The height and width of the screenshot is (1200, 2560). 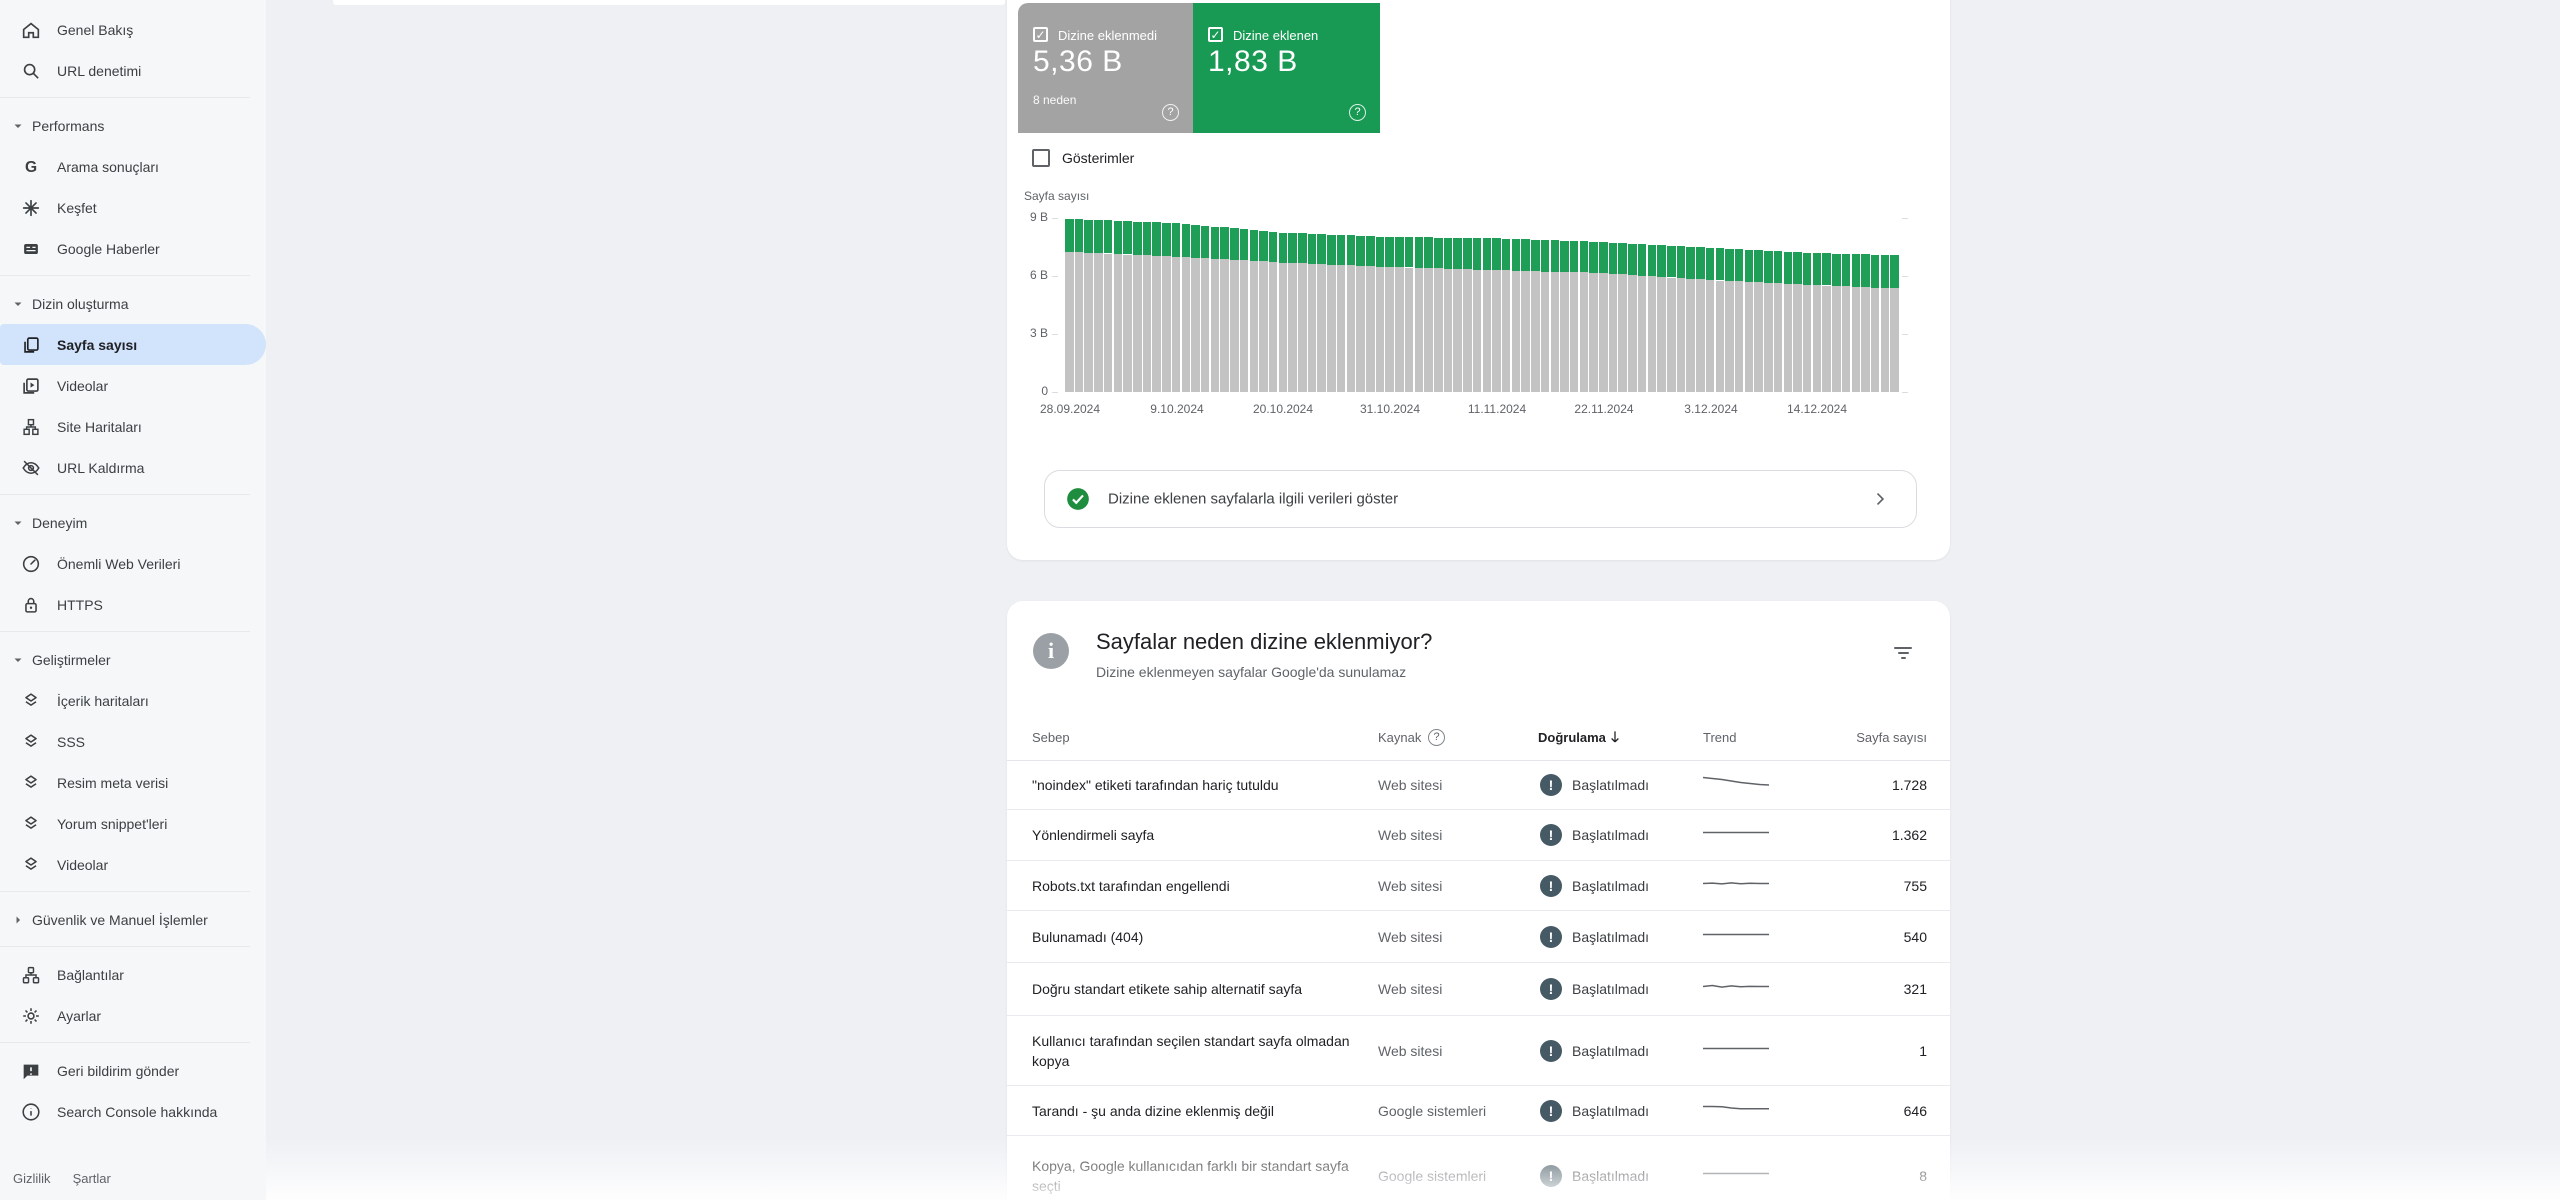 I want to click on sidebar-item-site-haritalari: Site Haritaları, so click(x=133, y=426).